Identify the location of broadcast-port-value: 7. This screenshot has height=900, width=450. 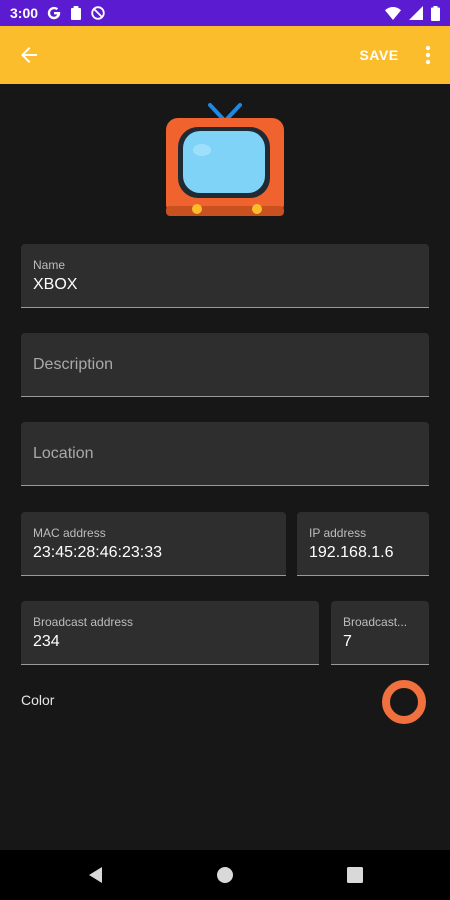
(347, 641).